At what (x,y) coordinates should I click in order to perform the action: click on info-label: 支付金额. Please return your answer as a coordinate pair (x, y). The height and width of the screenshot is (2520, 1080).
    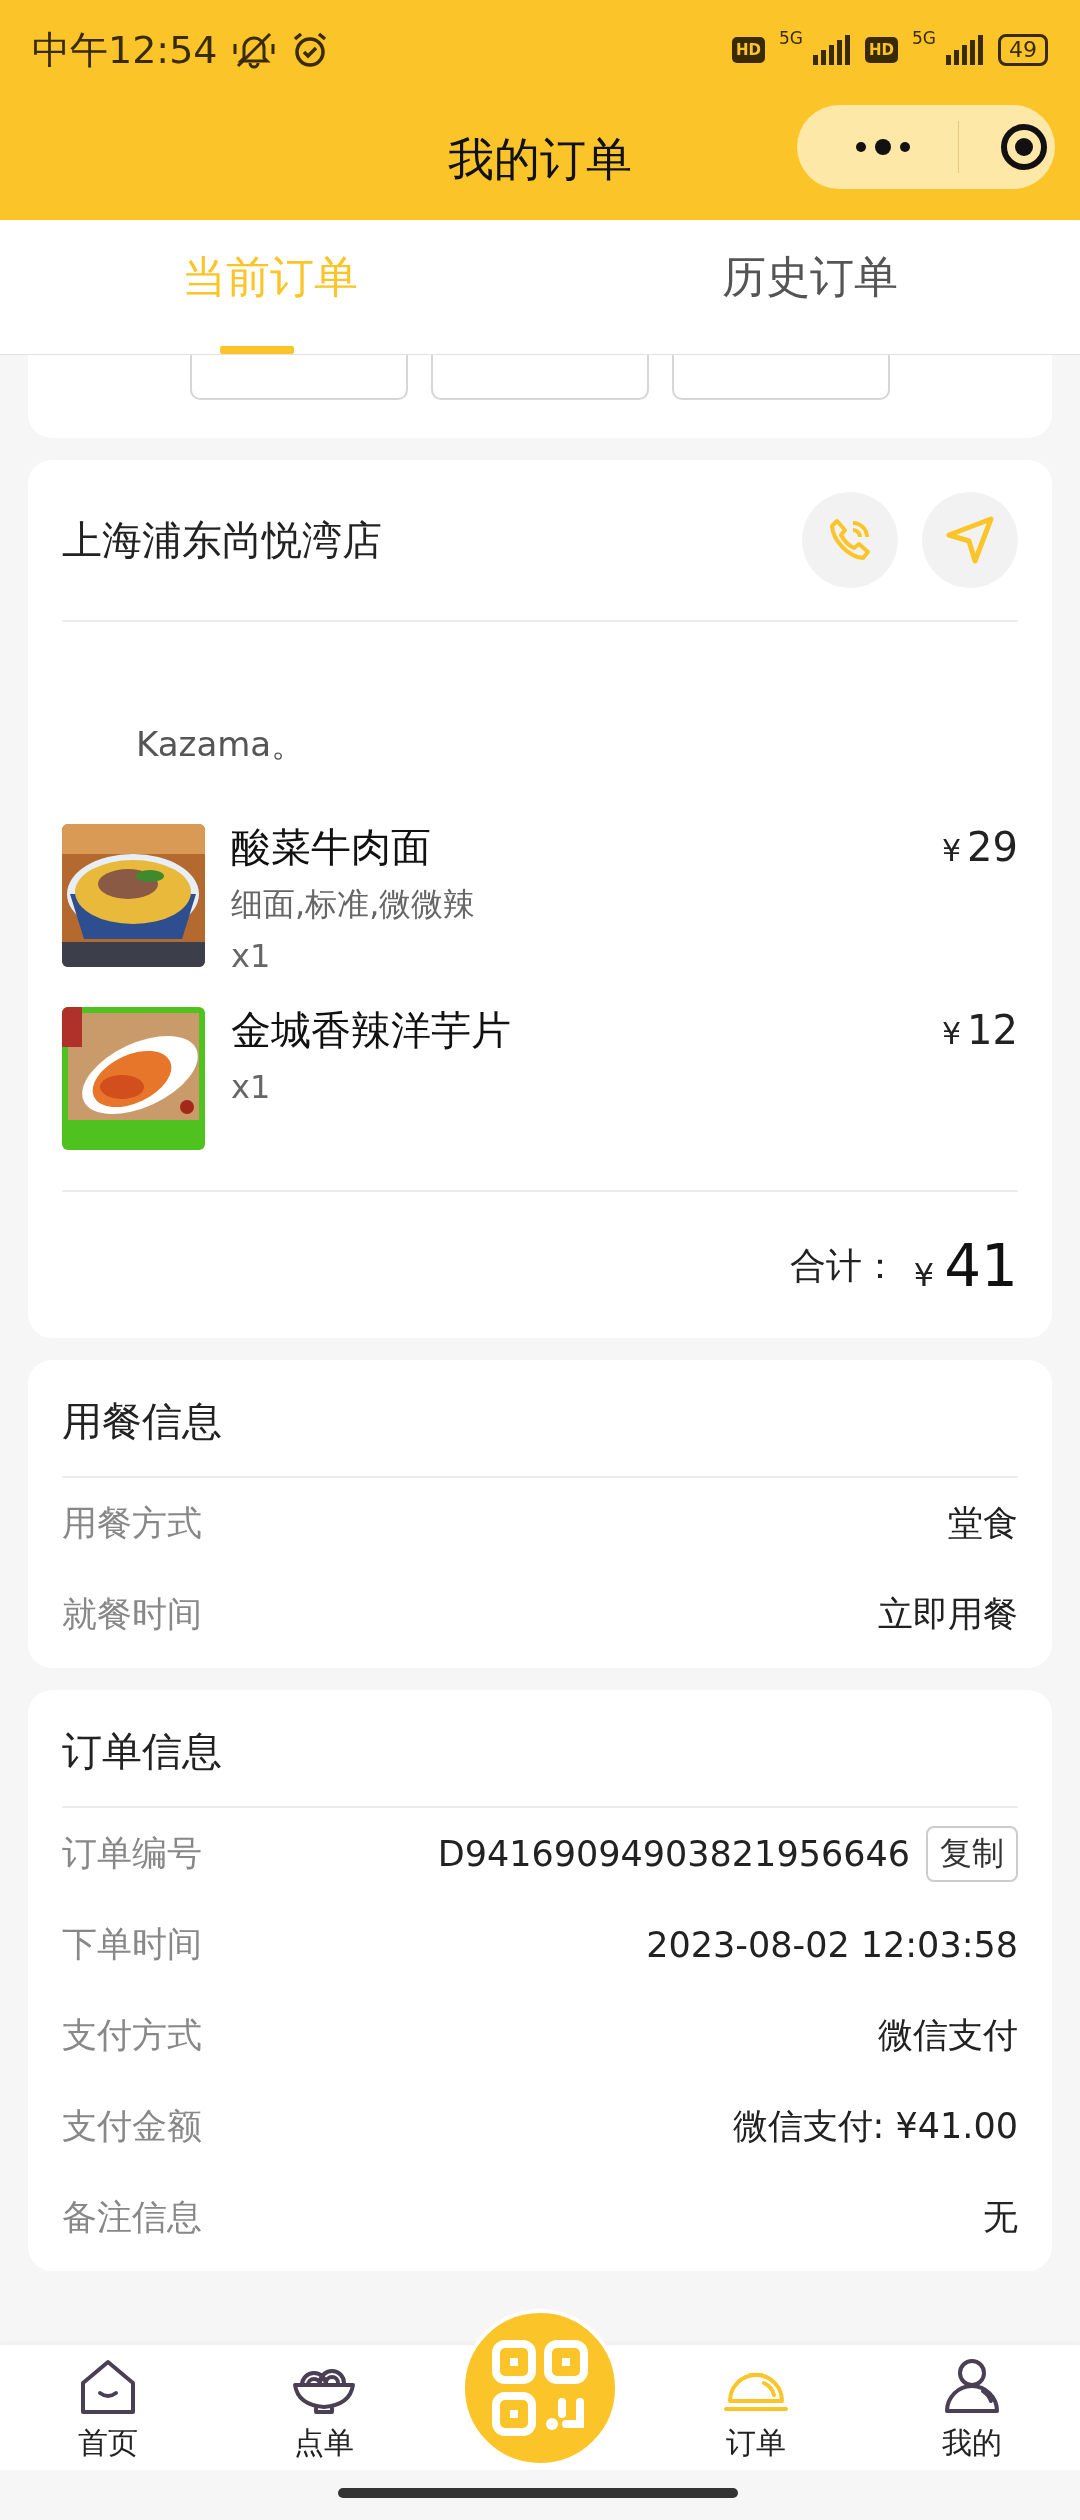
    Looking at the image, I should click on (132, 2126).